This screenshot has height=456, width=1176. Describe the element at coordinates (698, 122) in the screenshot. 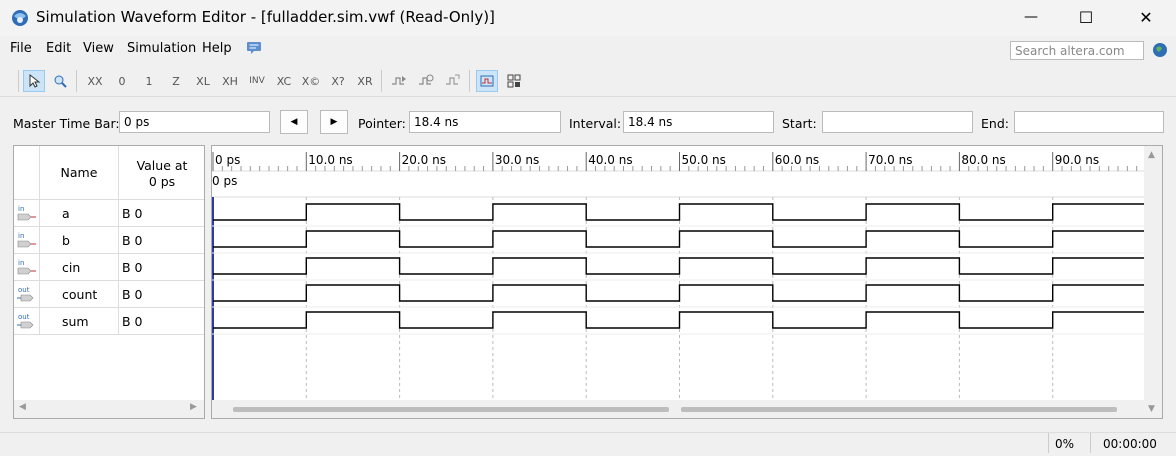

I see `interval-field: 18.4 ns` at that location.